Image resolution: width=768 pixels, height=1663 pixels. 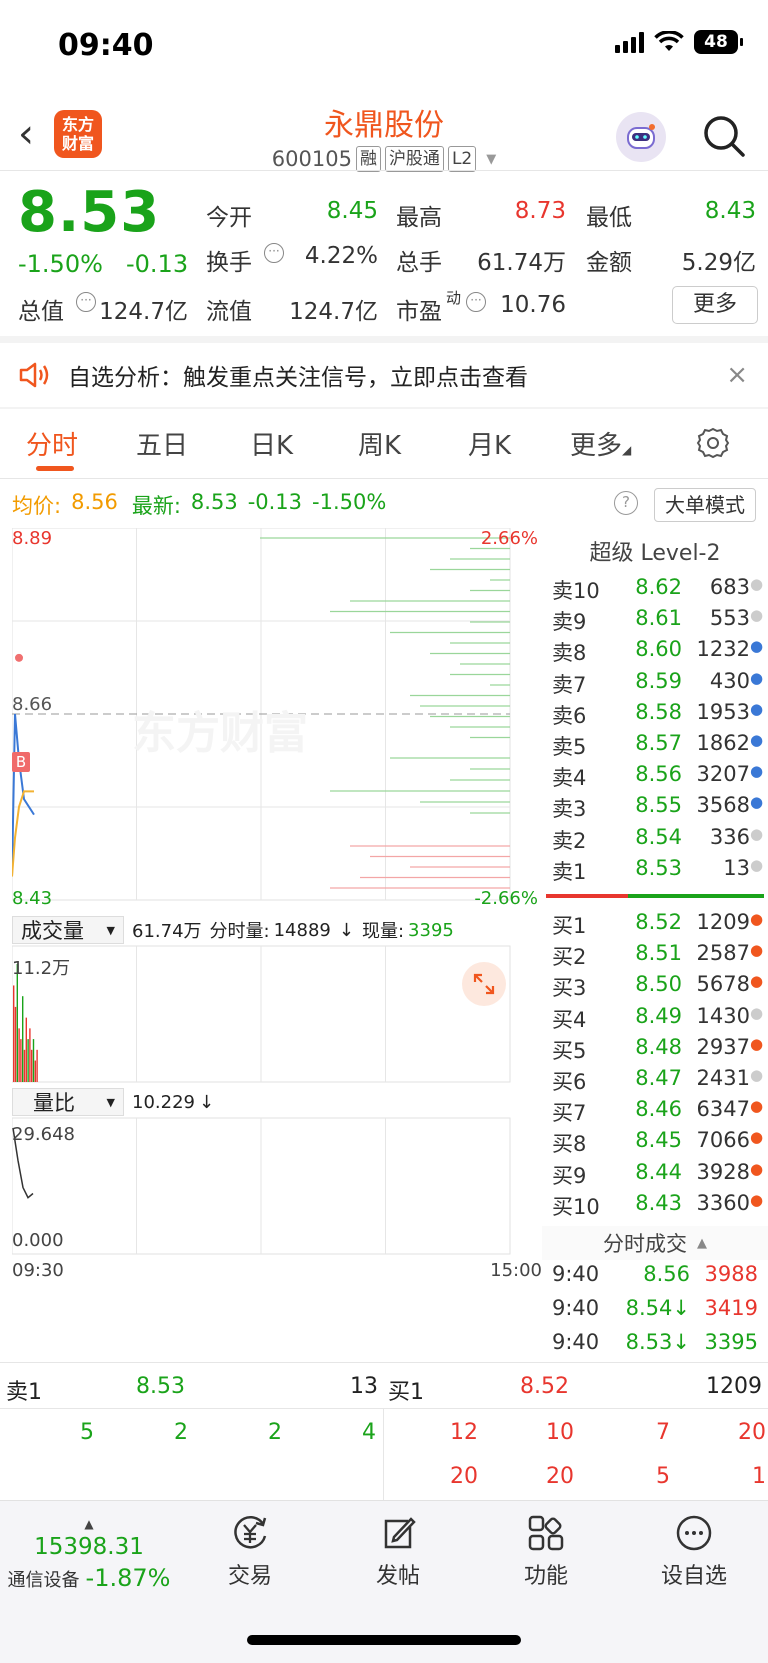 What do you see at coordinates (723, 1109) in the screenshot?
I see `bids-level-volume: 6347` at bounding box center [723, 1109].